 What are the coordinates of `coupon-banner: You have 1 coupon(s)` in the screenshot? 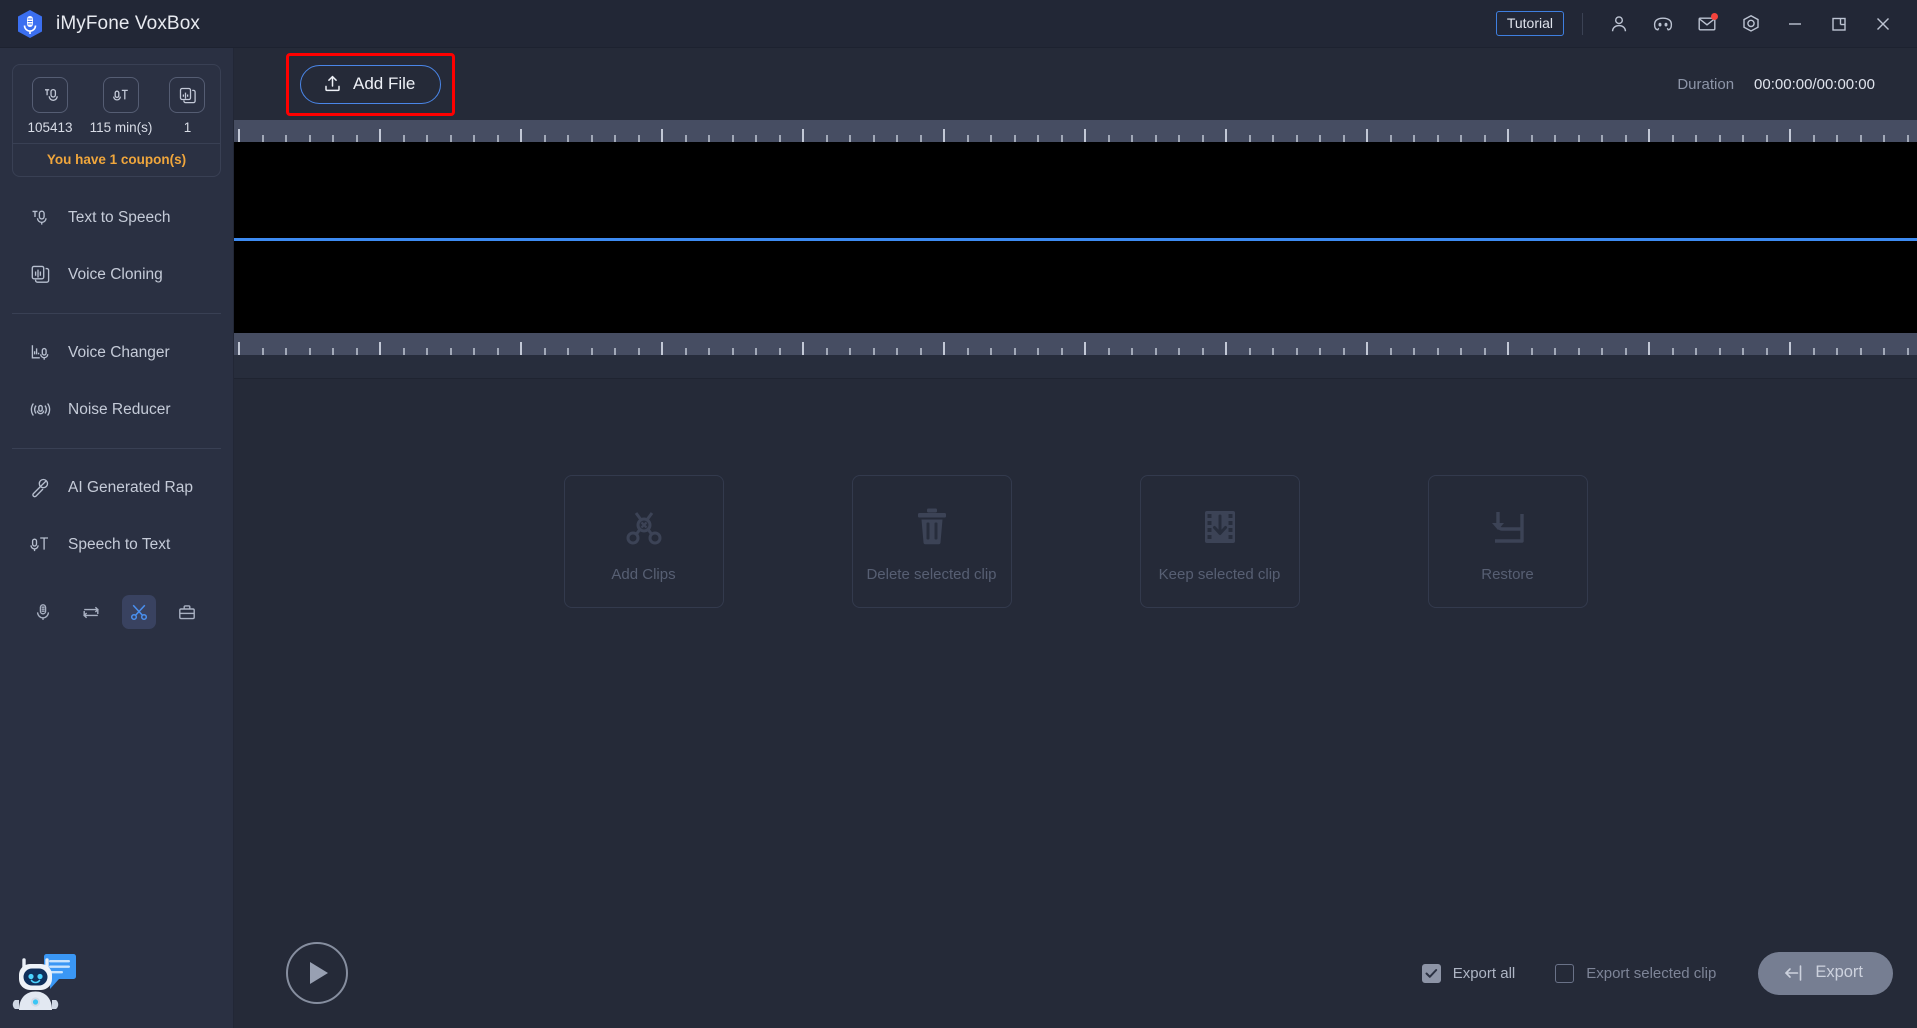 It's located at (116, 159).